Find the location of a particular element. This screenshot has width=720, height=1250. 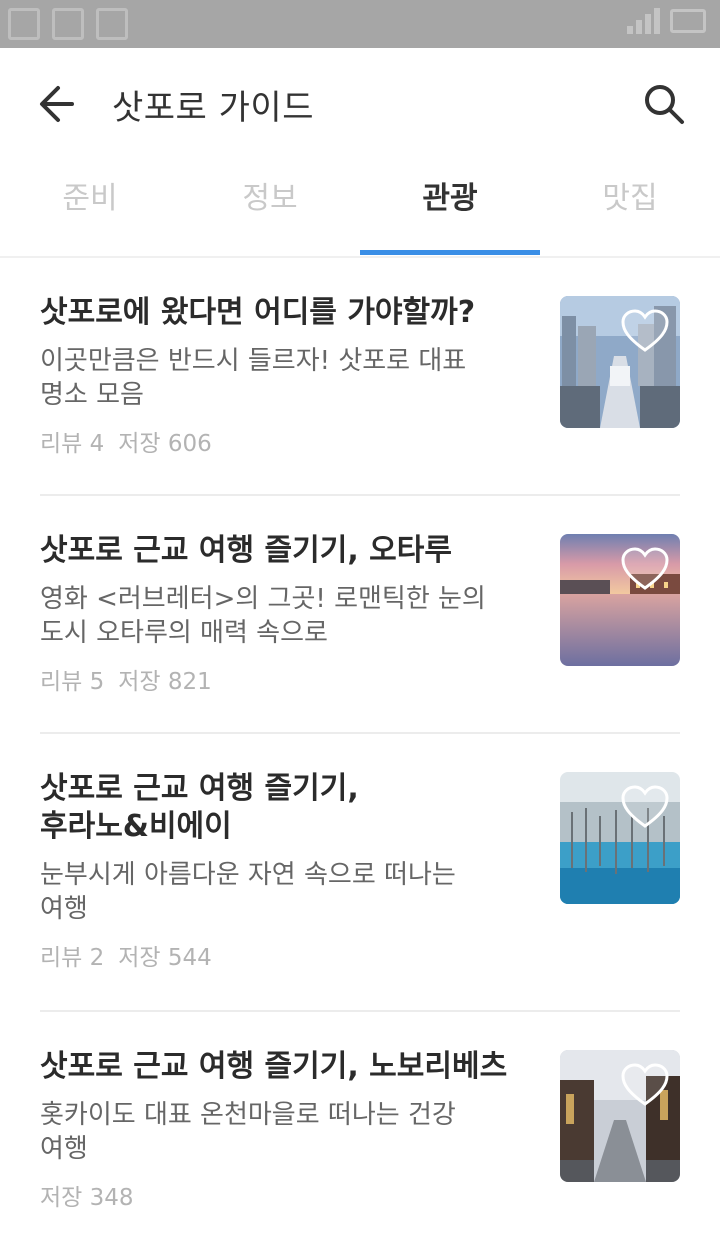

item-title: 삿포로 근교 여행 즐기기, 오타루 is located at coordinates (246, 550).